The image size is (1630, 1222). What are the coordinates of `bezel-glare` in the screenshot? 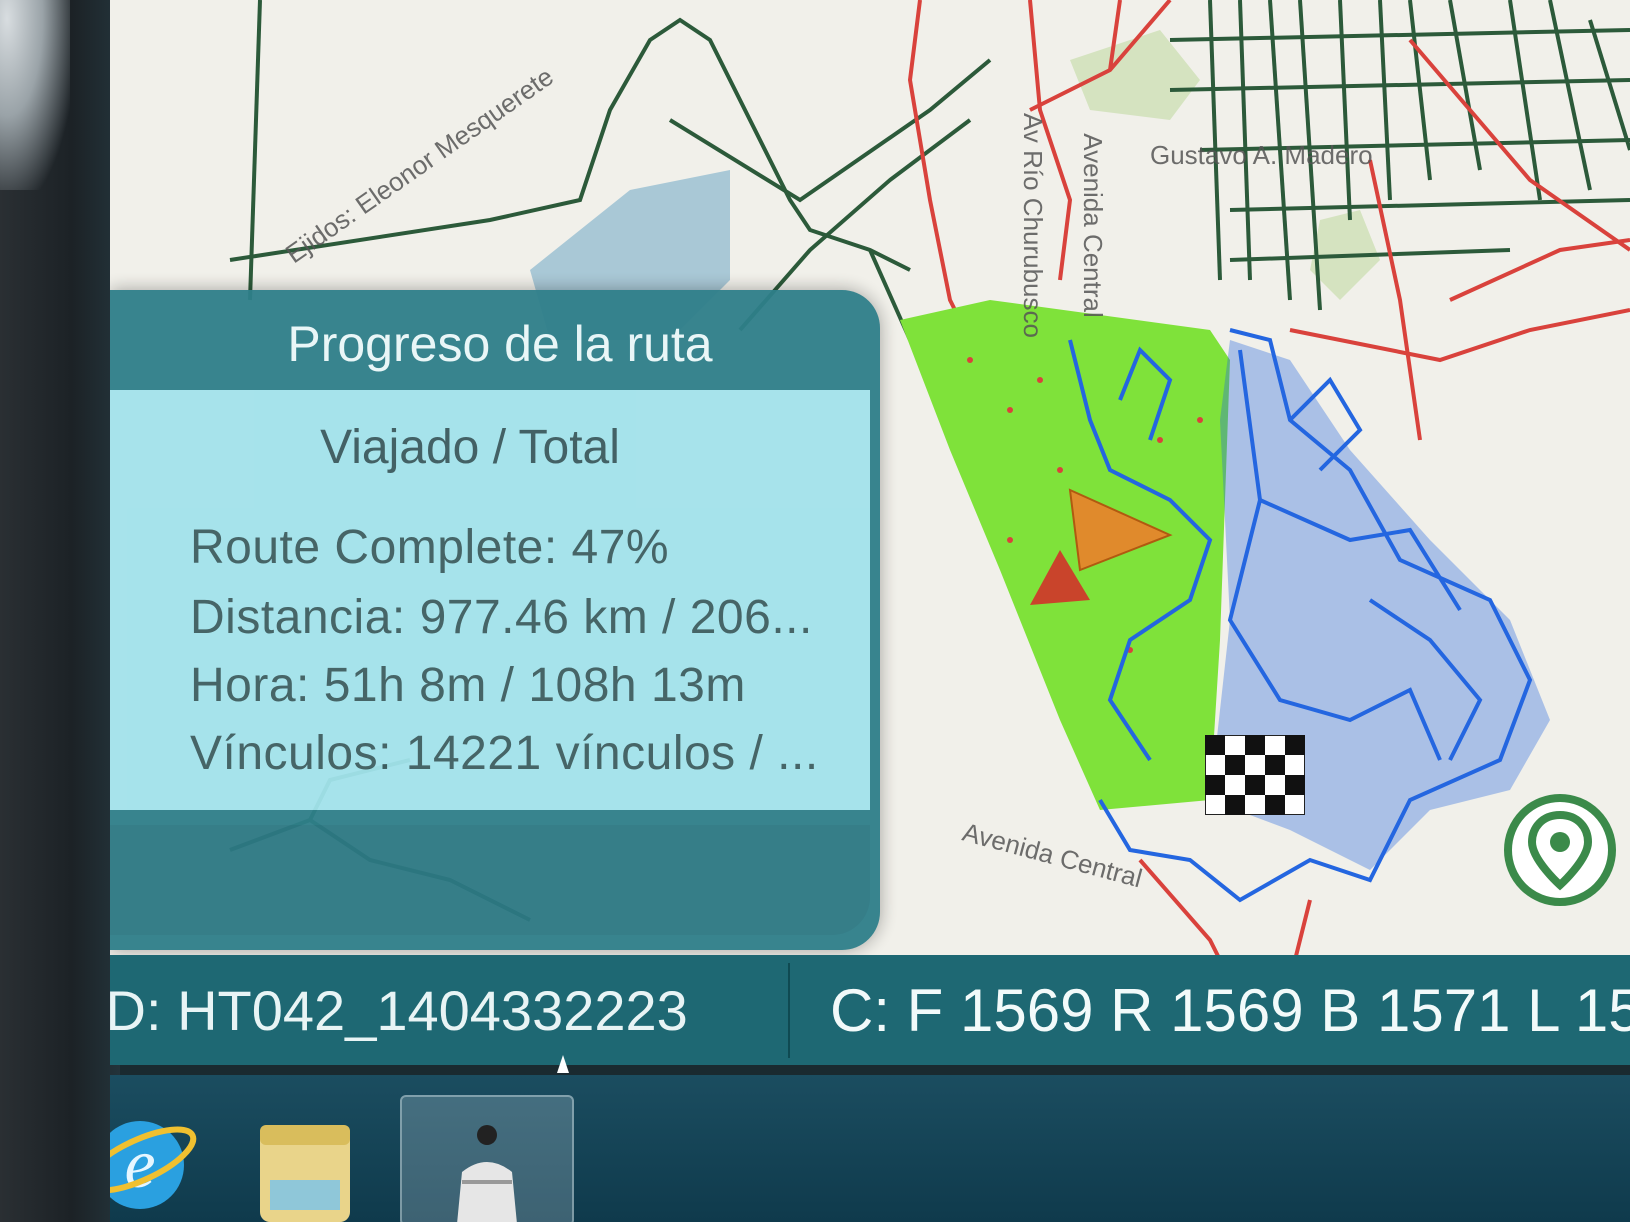 It's located at (35, 95).